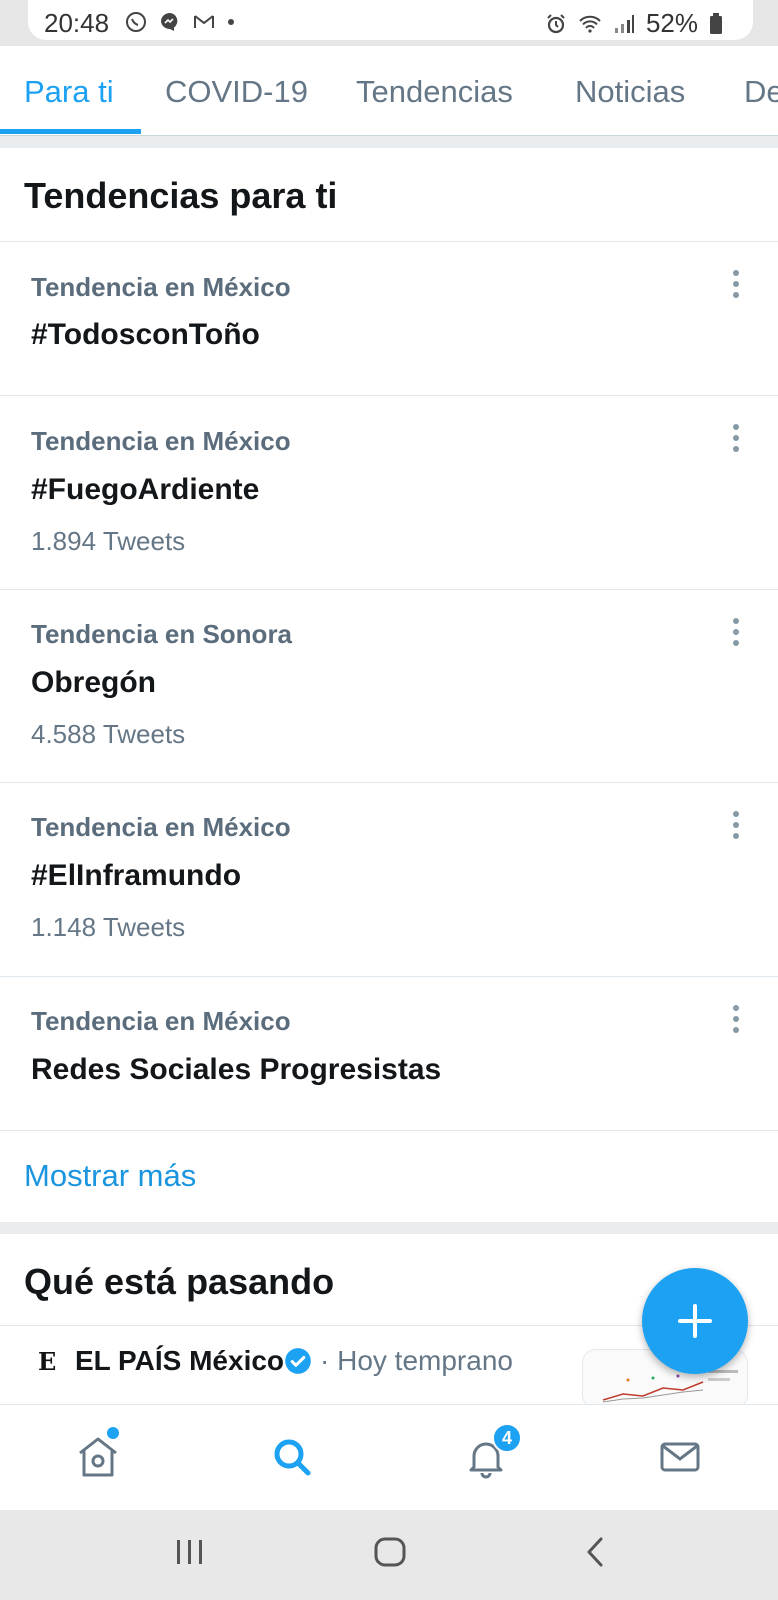 Image resolution: width=778 pixels, height=1600 pixels. I want to click on home-system-icon, so click(390, 1552).